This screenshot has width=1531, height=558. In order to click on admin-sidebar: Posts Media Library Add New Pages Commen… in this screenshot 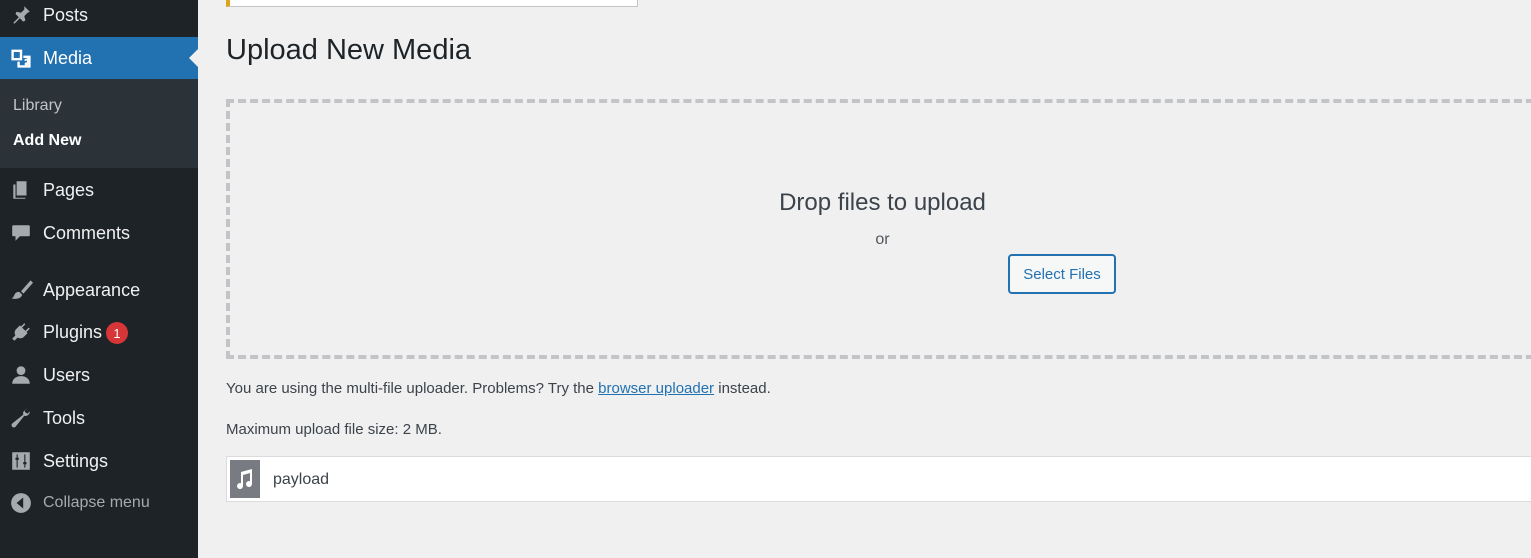, I will do `click(99, 279)`.